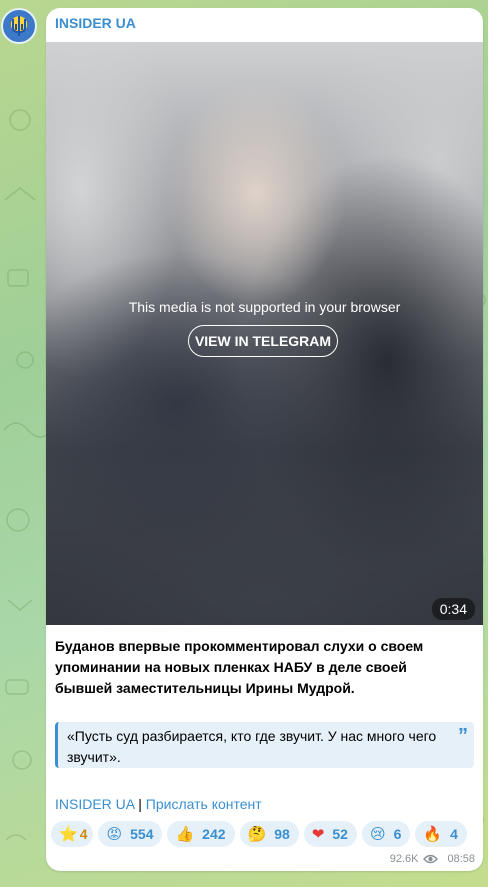  What do you see at coordinates (68, 833) in the screenshot?
I see `star-icon: ⭐` at bounding box center [68, 833].